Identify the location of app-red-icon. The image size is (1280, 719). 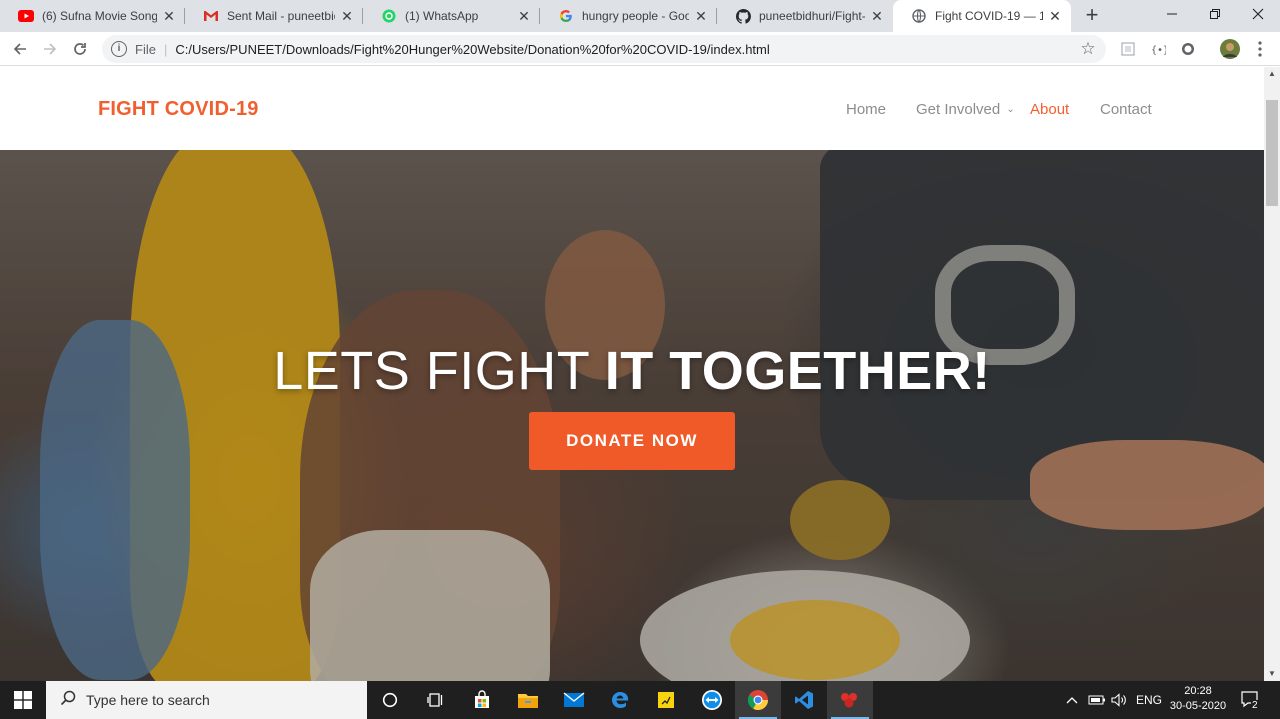
(850, 700).